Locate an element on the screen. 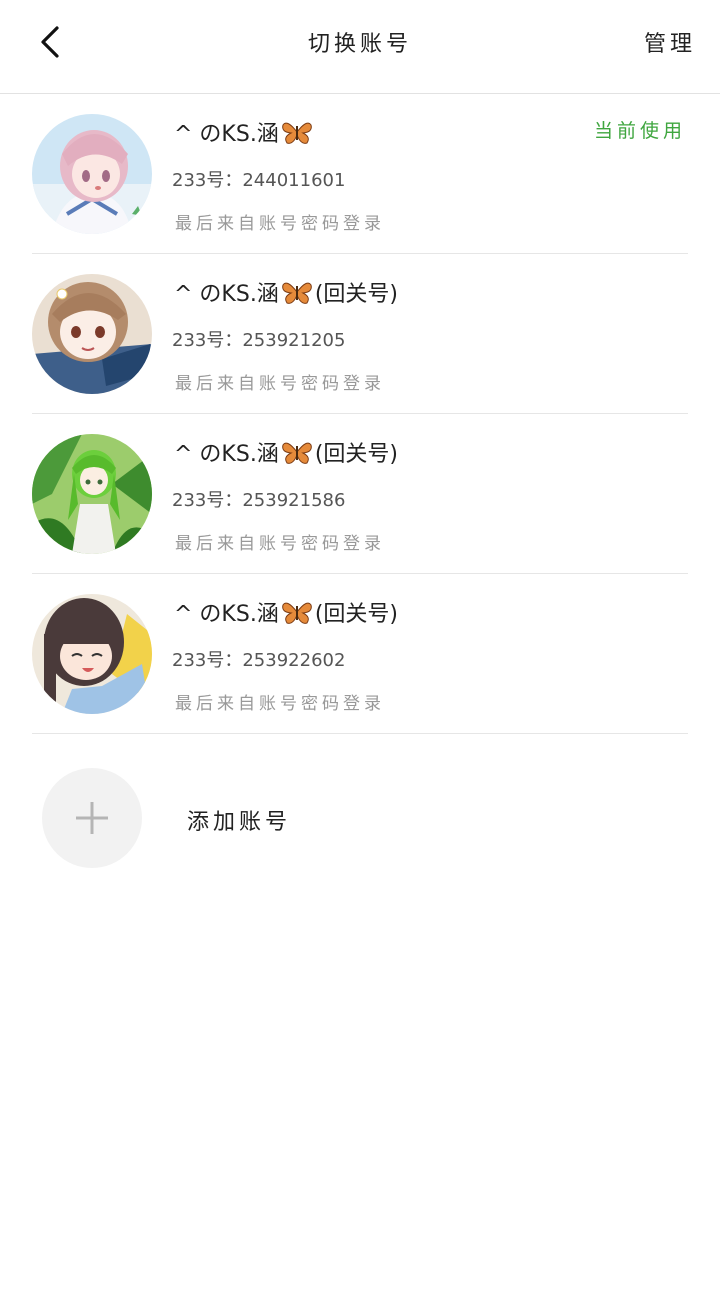  account-id: 233号：244011601 is located at coordinates (259, 180).